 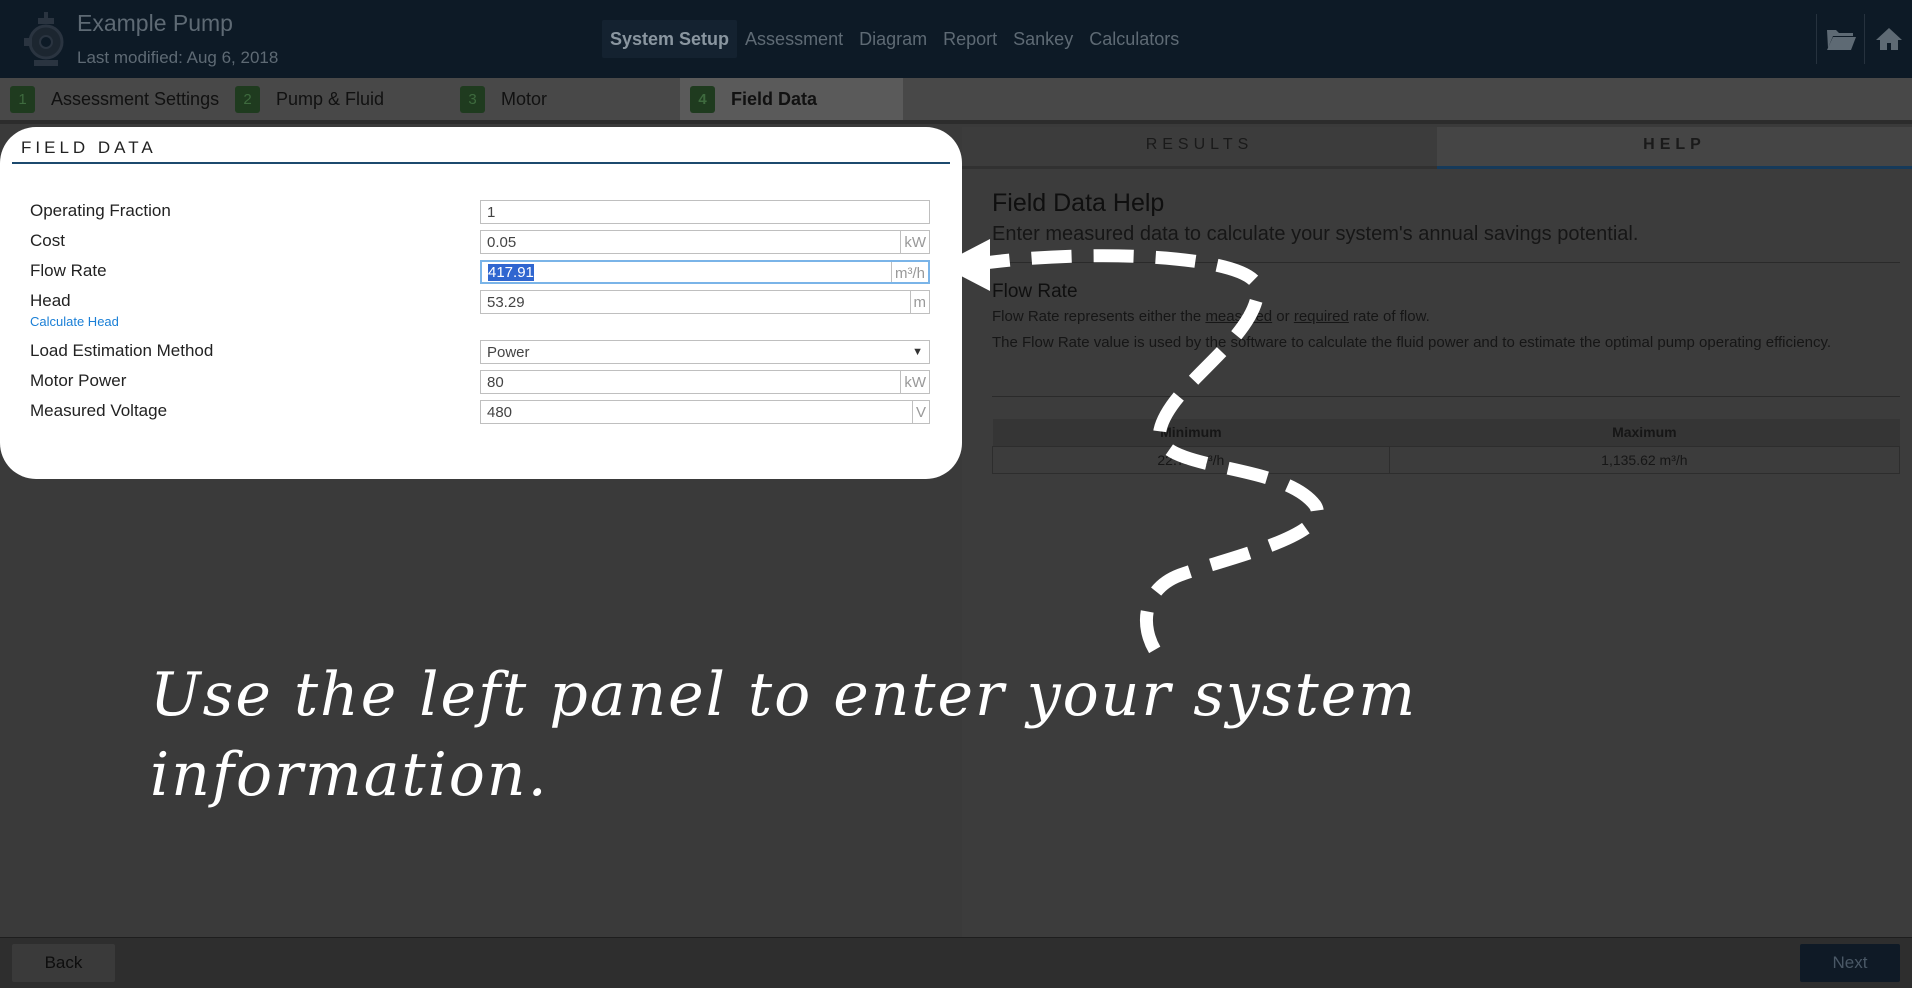 What do you see at coordinates (330, 98) in the screenshot?
I see `step-label: Pump & Fluid` at bounding box center [330, 98].